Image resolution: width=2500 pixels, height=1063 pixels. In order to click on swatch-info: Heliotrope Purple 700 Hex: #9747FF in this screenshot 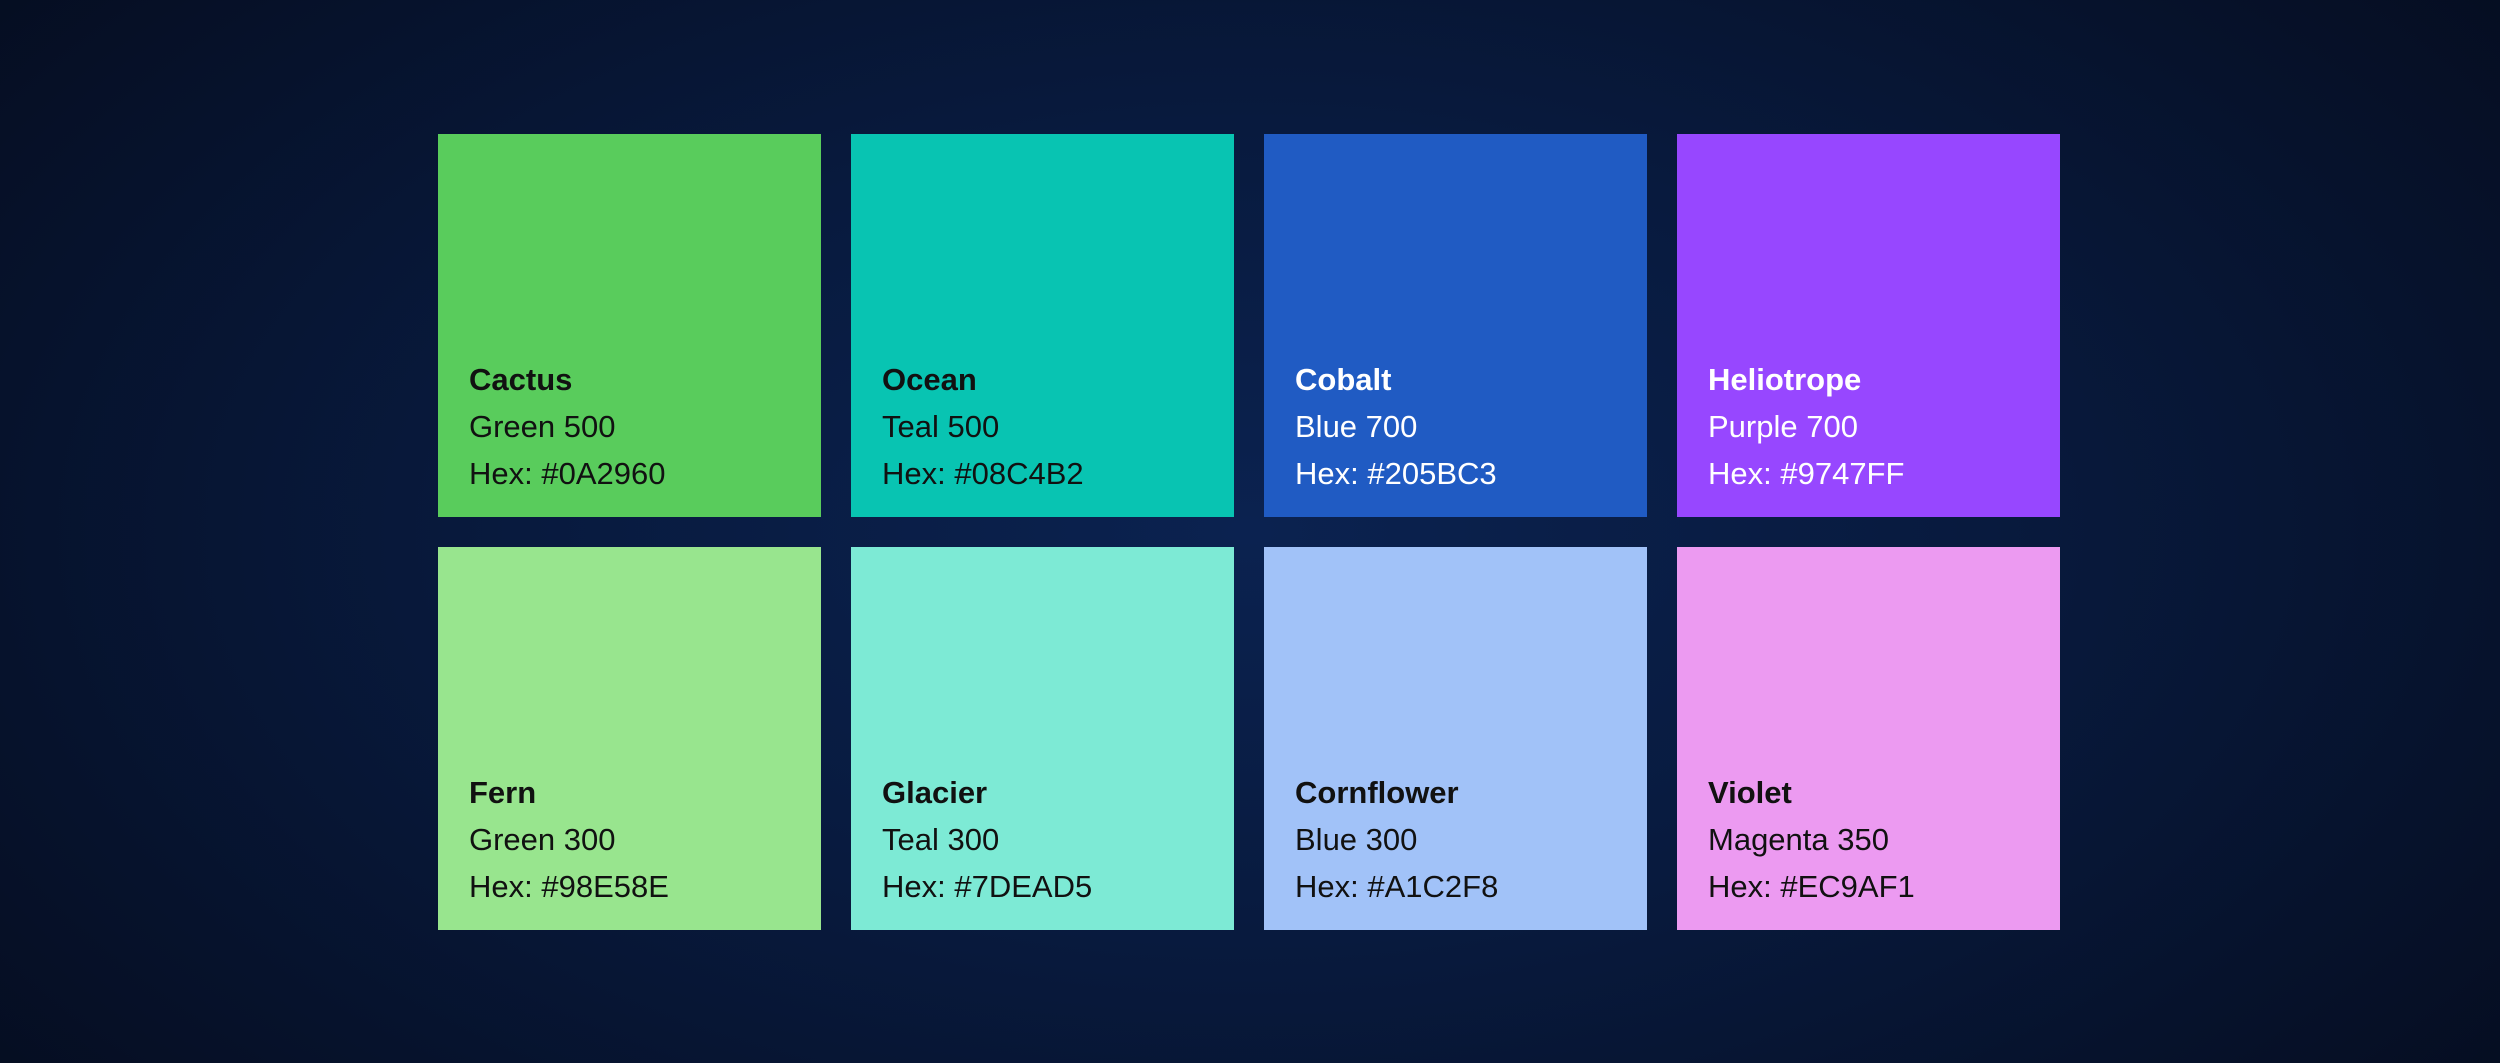, I will do `click(1806, 426)`.